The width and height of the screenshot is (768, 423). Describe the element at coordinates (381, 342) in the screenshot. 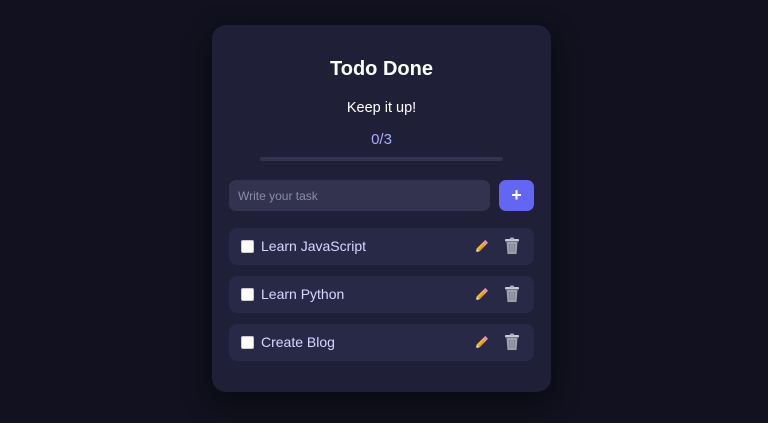

I see `task-item: Create Blog` at that location.